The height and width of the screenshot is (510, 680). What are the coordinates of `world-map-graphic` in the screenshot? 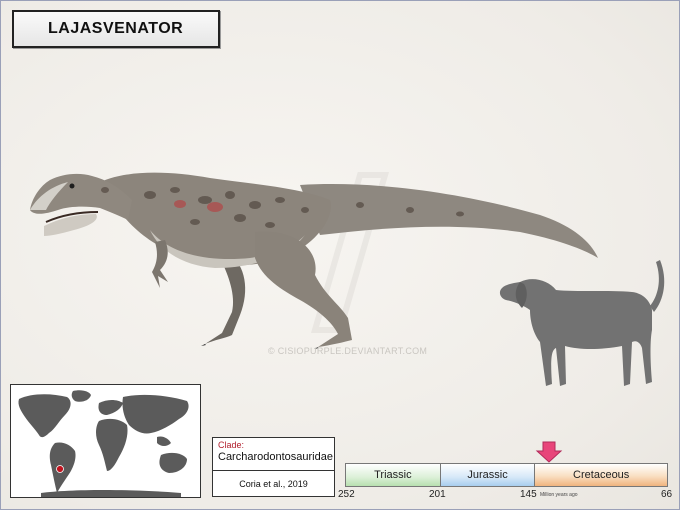 It's located at (105, 441).